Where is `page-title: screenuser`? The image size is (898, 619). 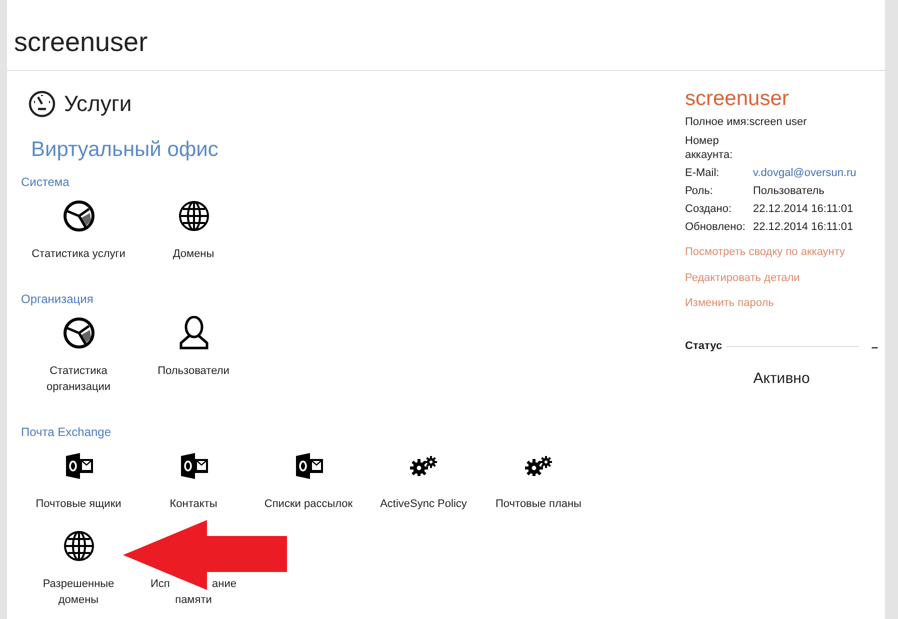 page-title: screenuser is located at coordinates (81, 42).